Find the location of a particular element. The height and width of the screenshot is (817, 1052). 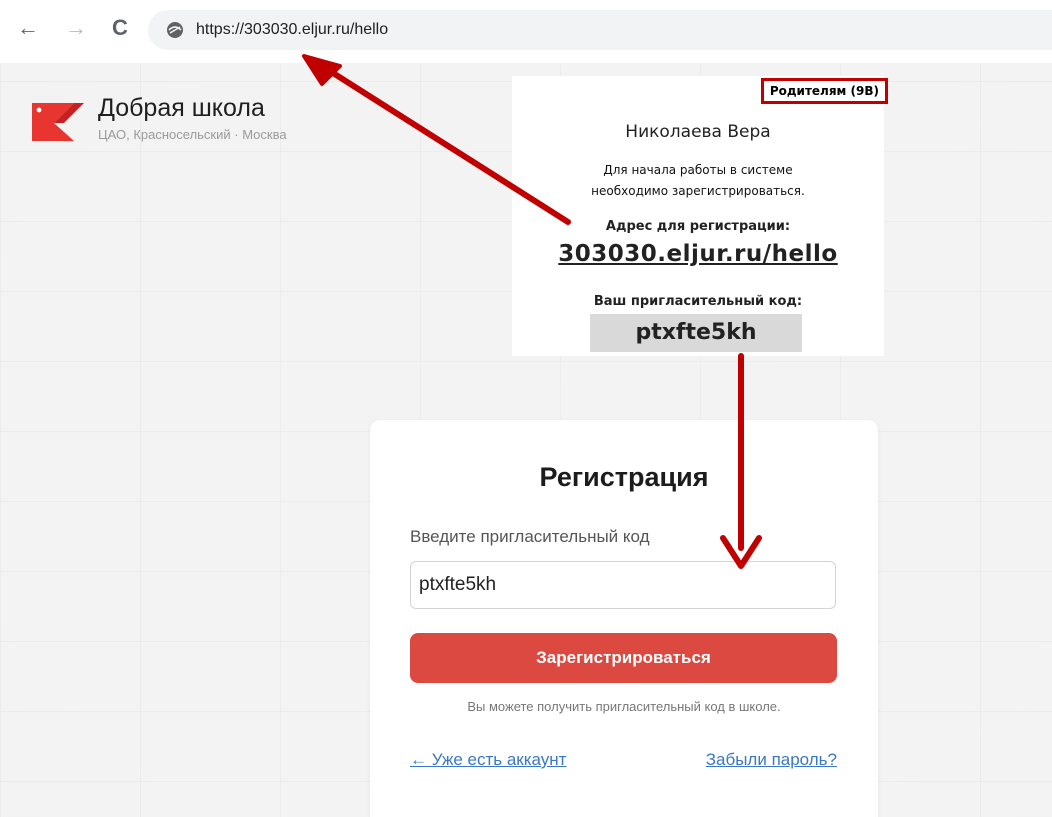

school-location: ЦАО, Красносельский · Москва is located at coordinates (192, 134).